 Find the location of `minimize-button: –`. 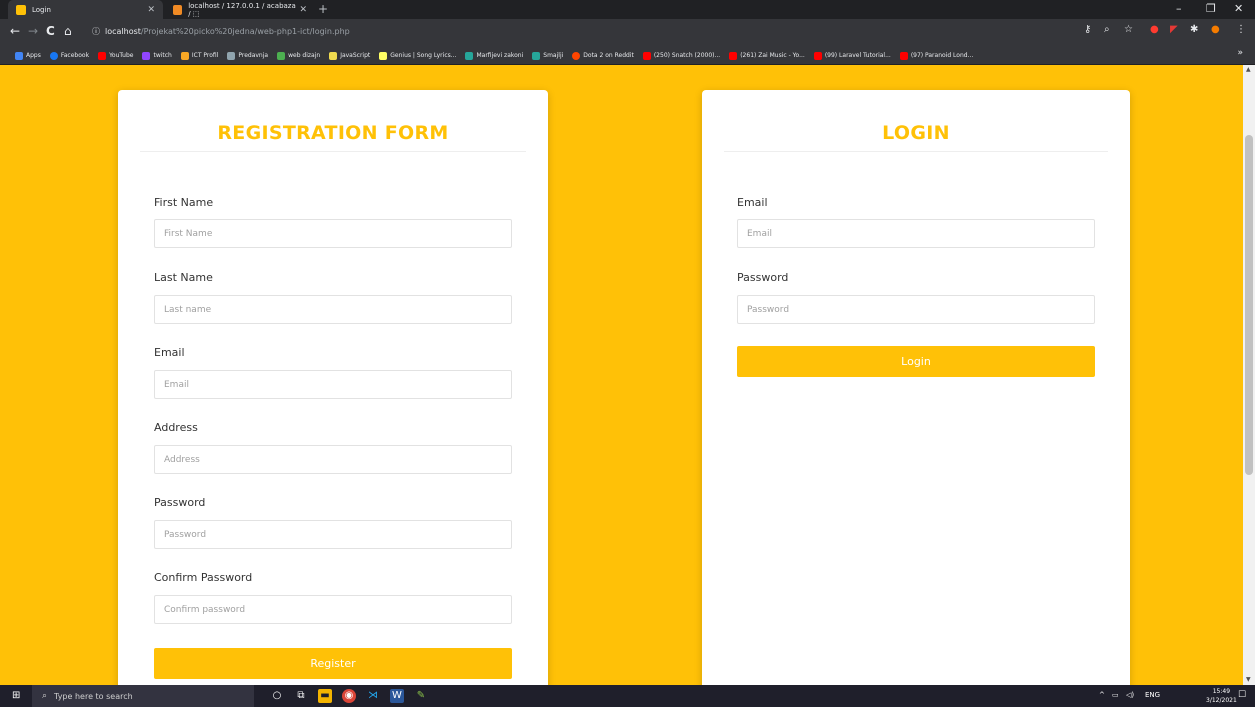

minimize-button: – is located at coordinates (1179, 8).